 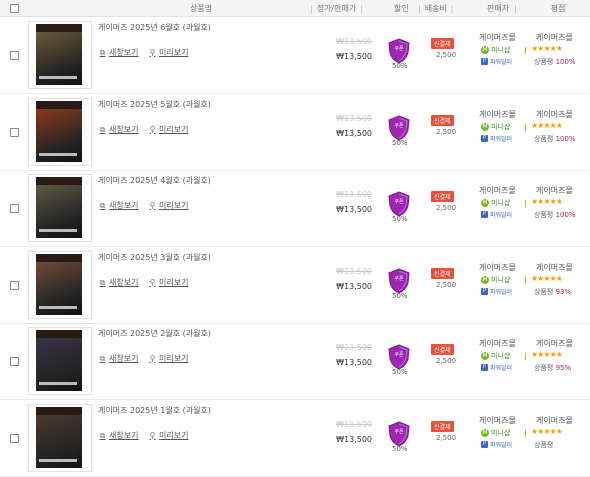 What do you see at coordinates (154, 333) in the screenshot?
I see `product-title: 게이머즈 2025년 2월호 (과월호)` at bounding box center [154, 333].